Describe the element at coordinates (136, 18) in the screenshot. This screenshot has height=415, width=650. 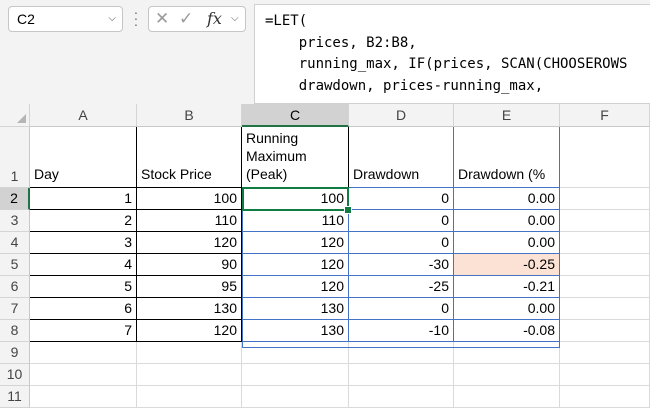
I see `more-options-icon: · · ·` at that location.